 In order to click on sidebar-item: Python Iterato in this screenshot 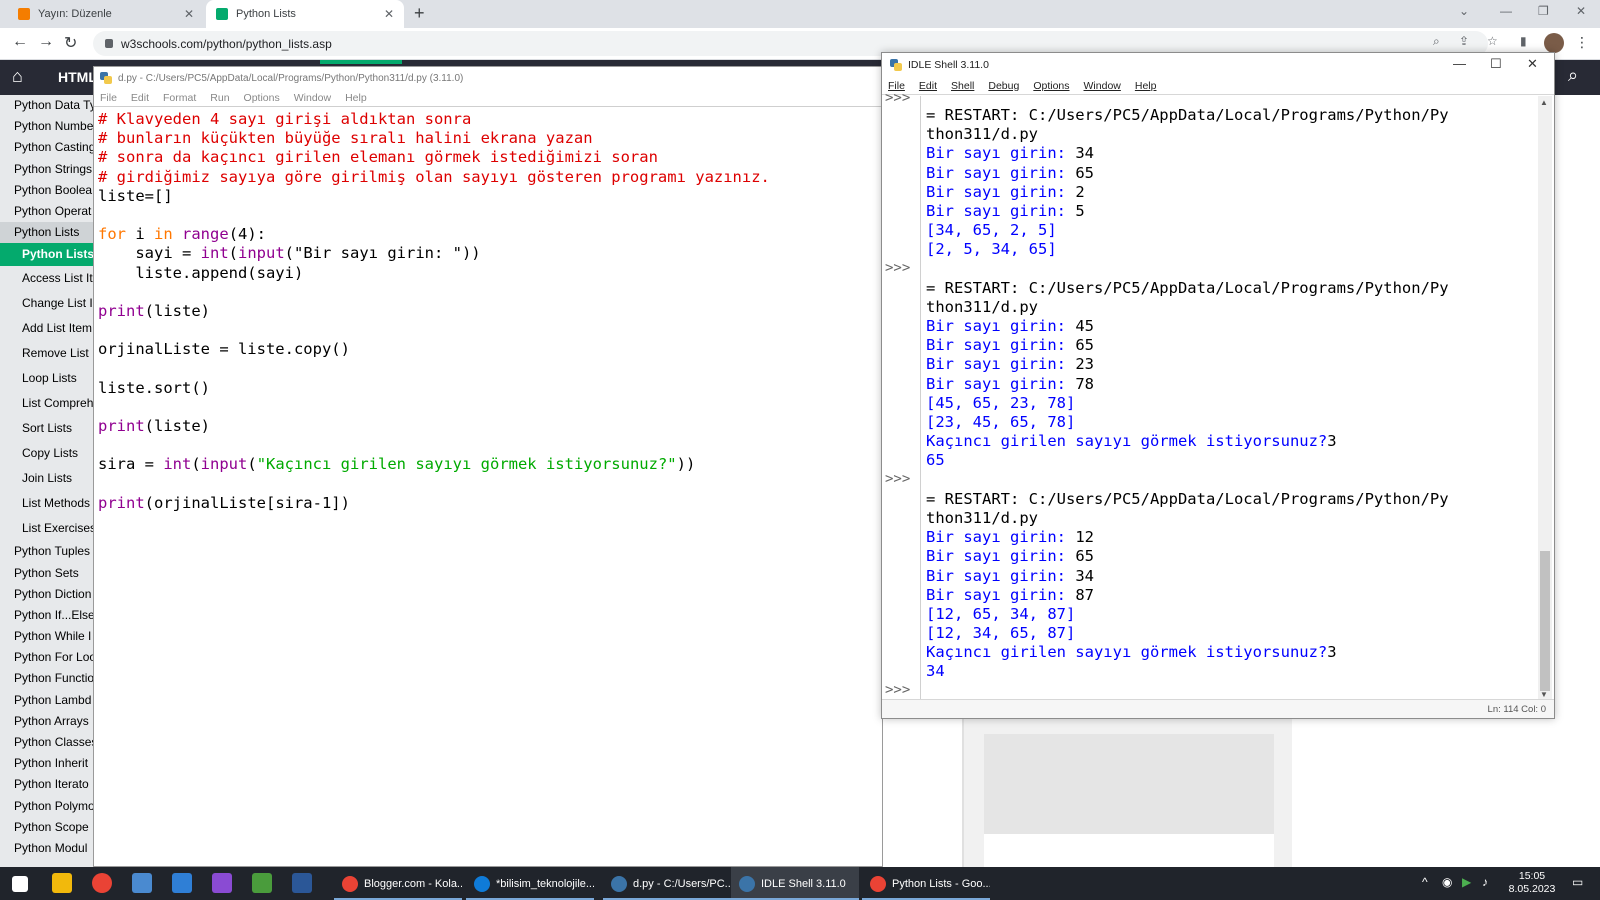, I will do `click(47, 784)`.